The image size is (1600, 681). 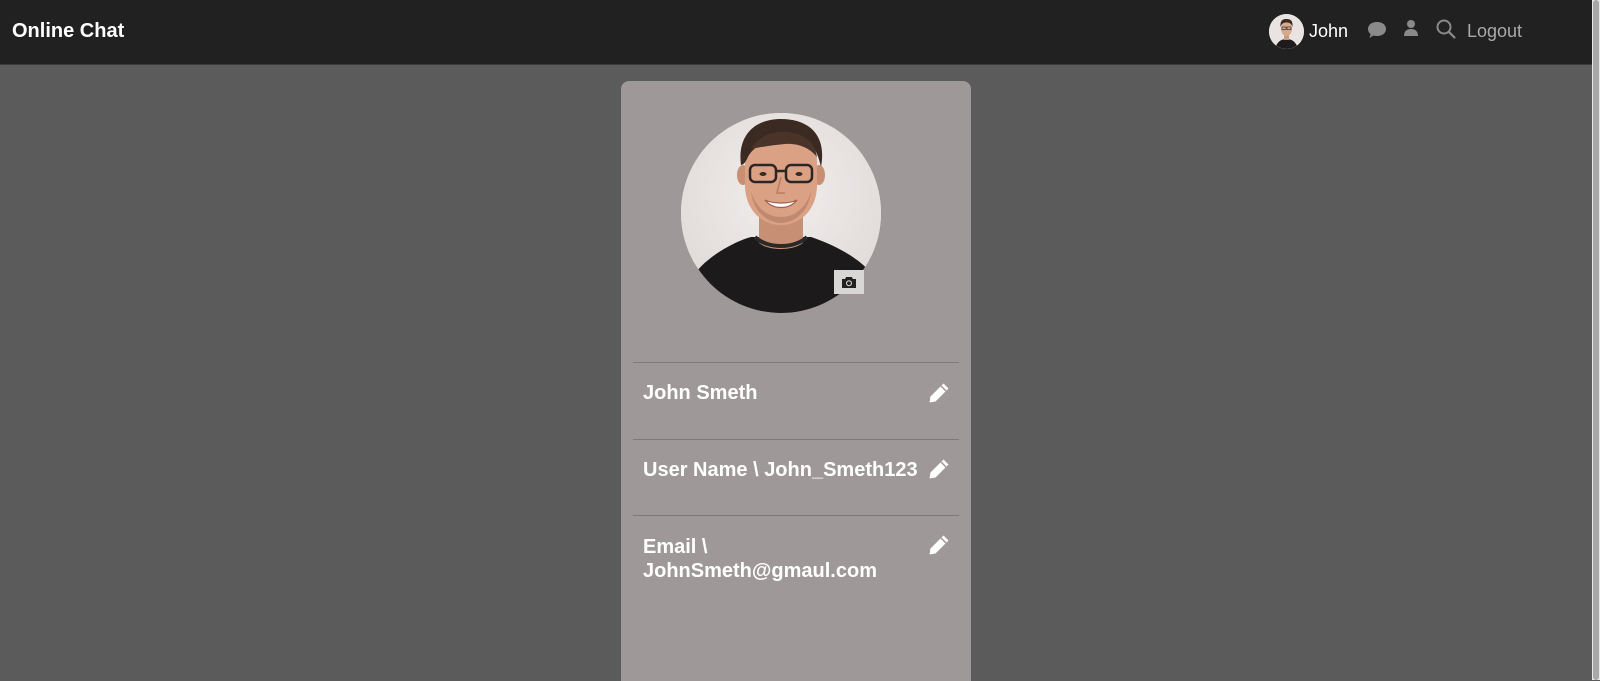 I want to click on page-scrollbar, so click(x=1596, y=340).